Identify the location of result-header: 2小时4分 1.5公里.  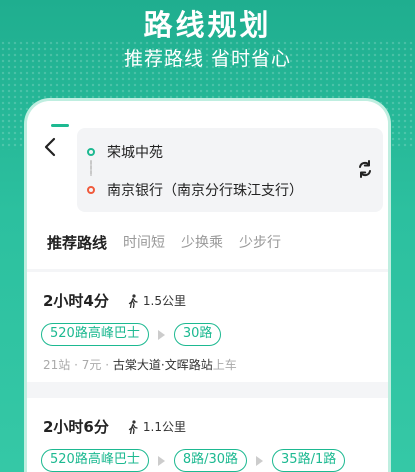
(114, 300).